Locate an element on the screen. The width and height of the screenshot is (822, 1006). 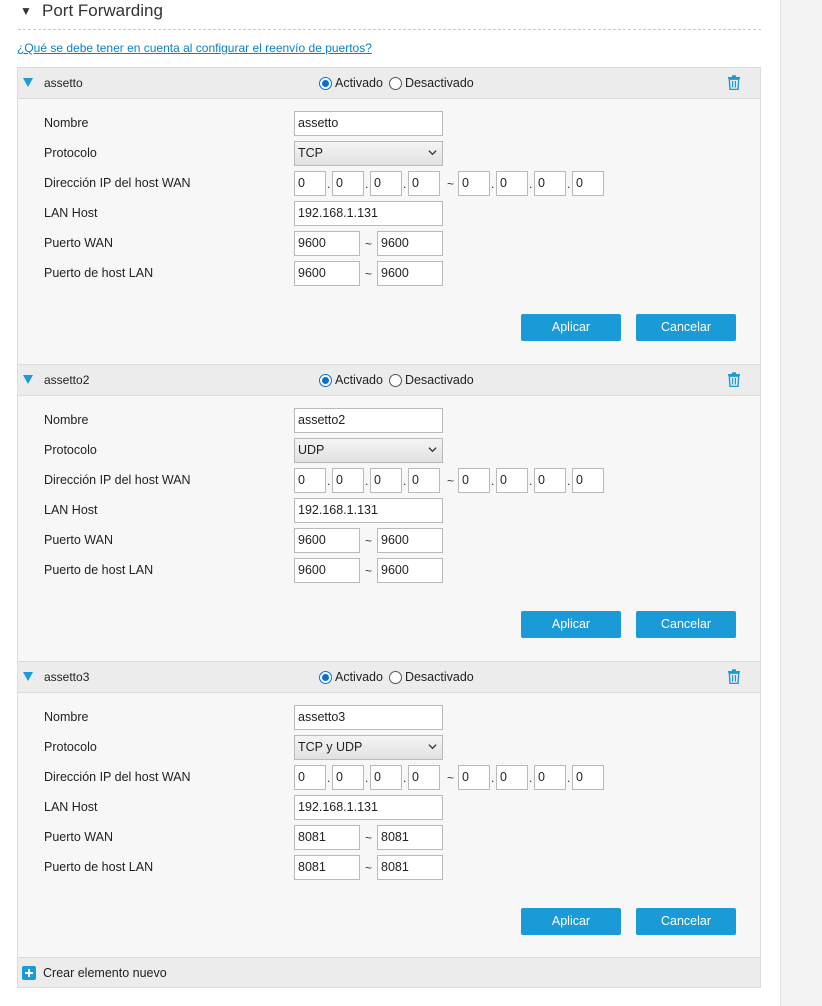
wan-port-end-input: 8081 is located at coordinates (410, 837).